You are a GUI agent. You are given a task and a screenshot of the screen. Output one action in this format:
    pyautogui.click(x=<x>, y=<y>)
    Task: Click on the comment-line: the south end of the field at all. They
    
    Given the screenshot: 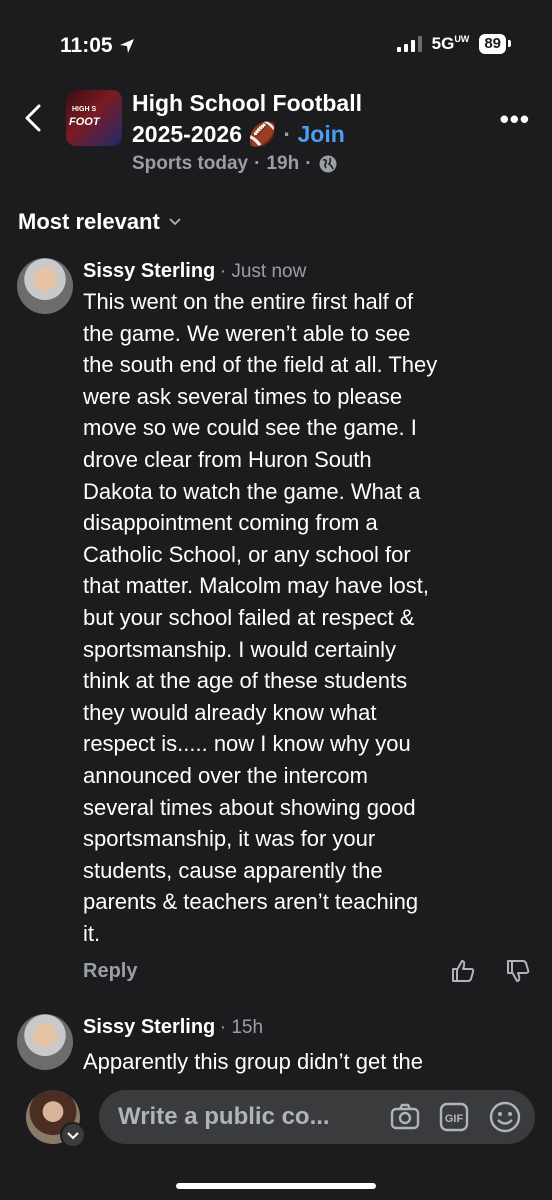 What is the action you would take?
    pyautogui.click(x=260, y=365)
    